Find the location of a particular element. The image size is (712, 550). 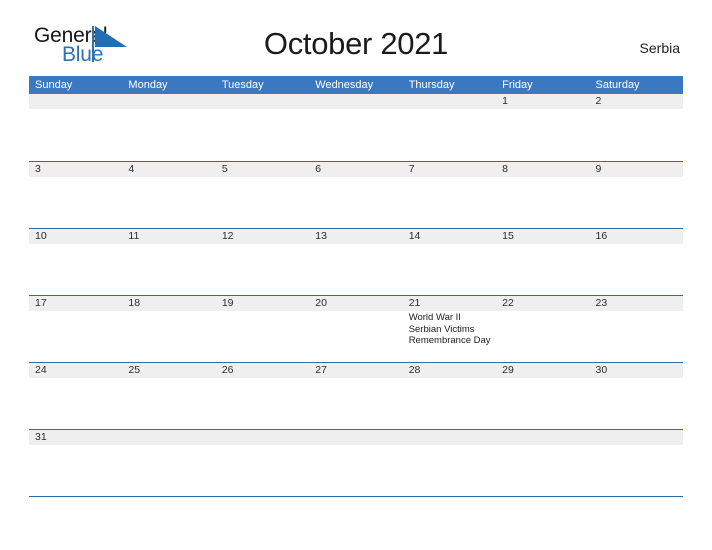

day-cell: 16 is located at coordinates (636, 262).